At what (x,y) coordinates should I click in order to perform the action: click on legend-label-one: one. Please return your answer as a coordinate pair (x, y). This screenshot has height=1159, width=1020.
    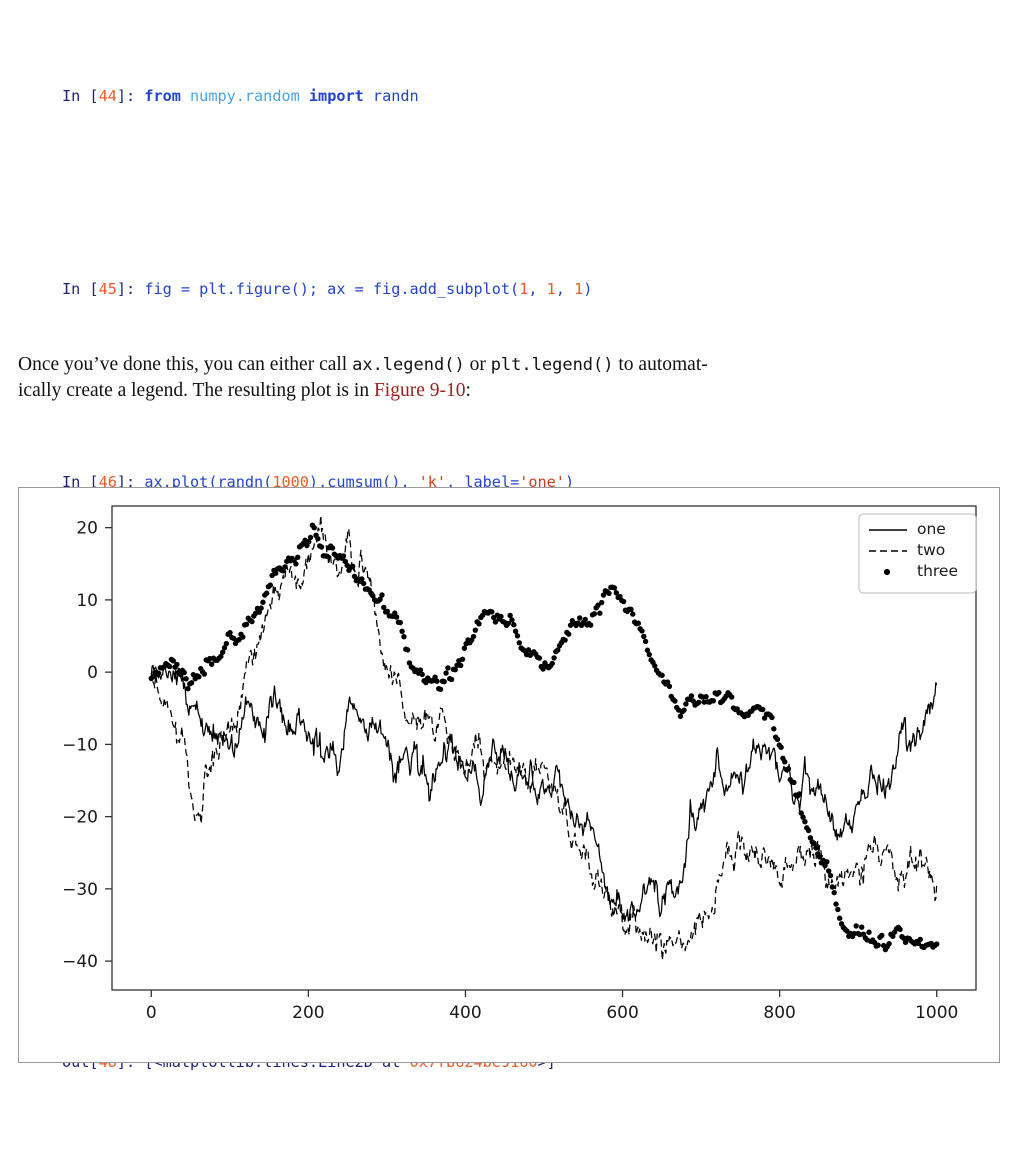
    Looking at the image, I should click on (931, 529).